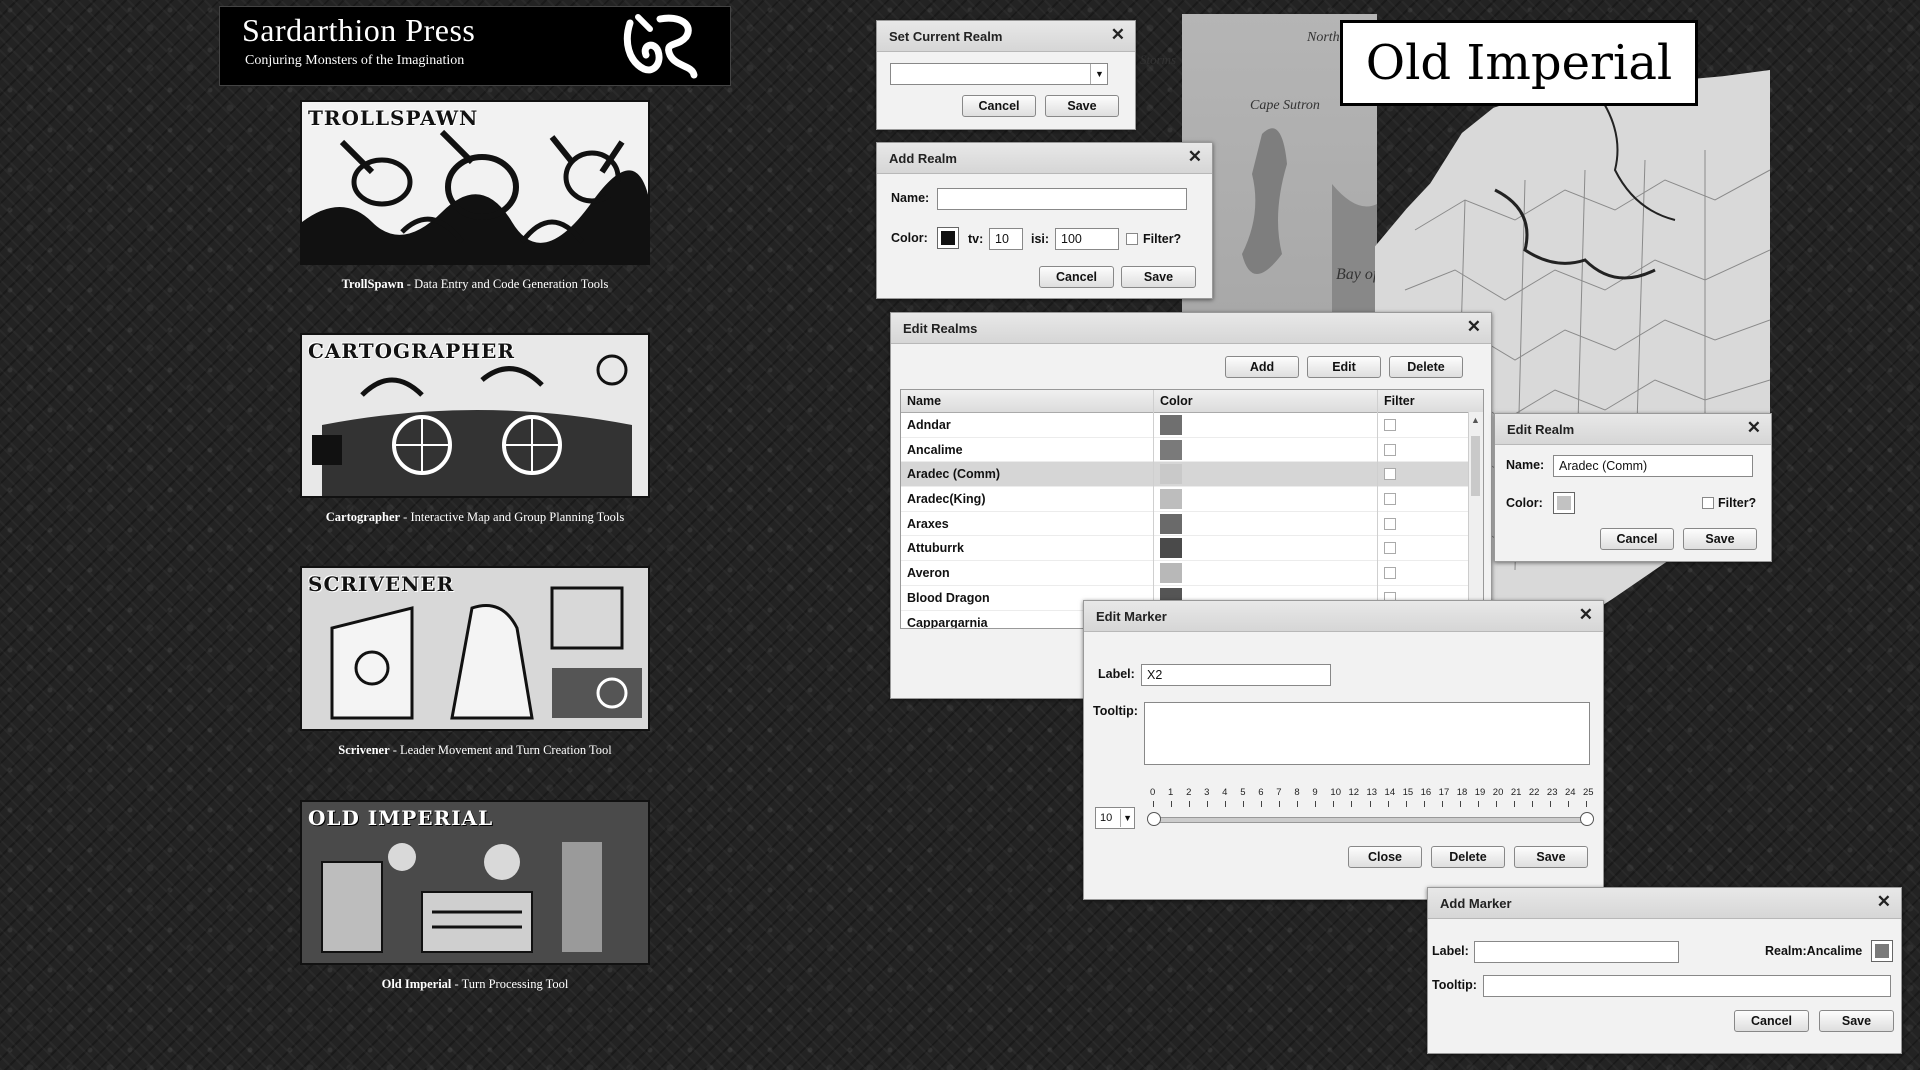 Image resolution: width=1920 pixels, height=1070 pixels. What do you see at coordinates (1192, 549) in the screenshot?
I see `table-row: Attuburrk` at bounding box center [1192, 549].